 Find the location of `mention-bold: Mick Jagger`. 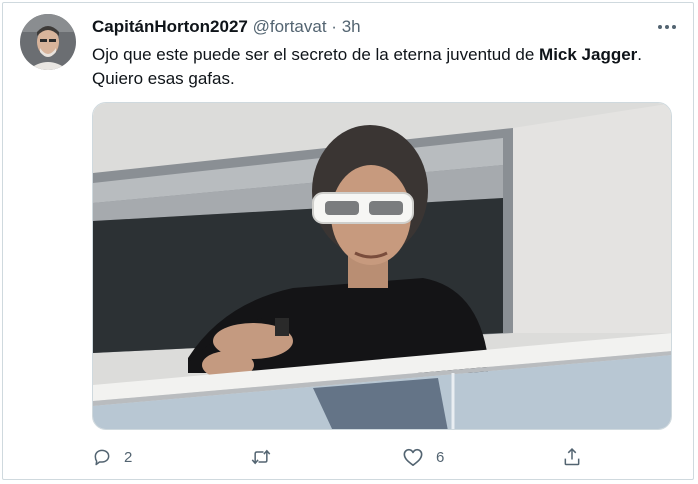

mention-bold: Mick Jagger is located at coordinates (588, 54).